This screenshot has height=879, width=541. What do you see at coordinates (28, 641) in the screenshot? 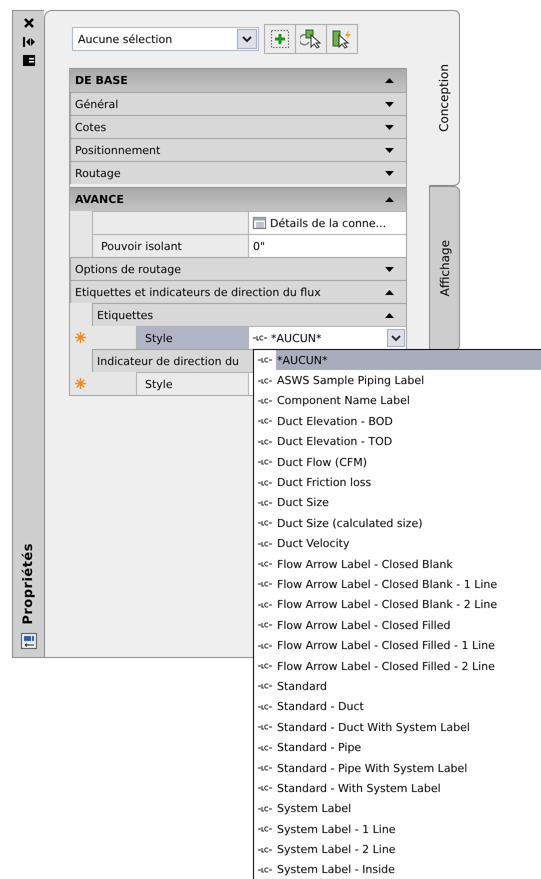
I see `properties-icon` at bounding box center [28, 641].